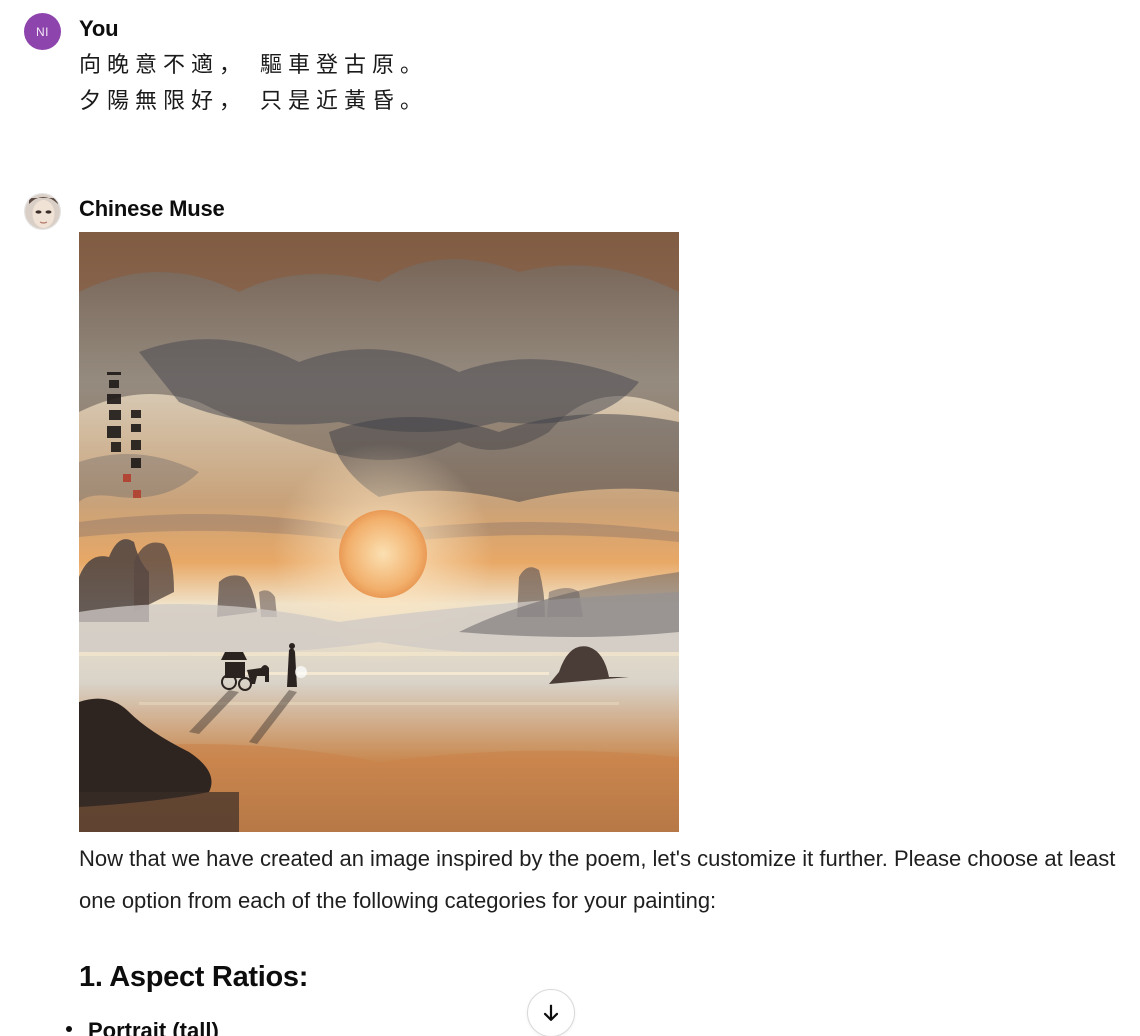 This screenshot has height=1036, width=1140. Describe the element at coordinates (253, 65) in the screenshot. I see `poem-line: 向晚意不適， 驅車登古原。` at that location.